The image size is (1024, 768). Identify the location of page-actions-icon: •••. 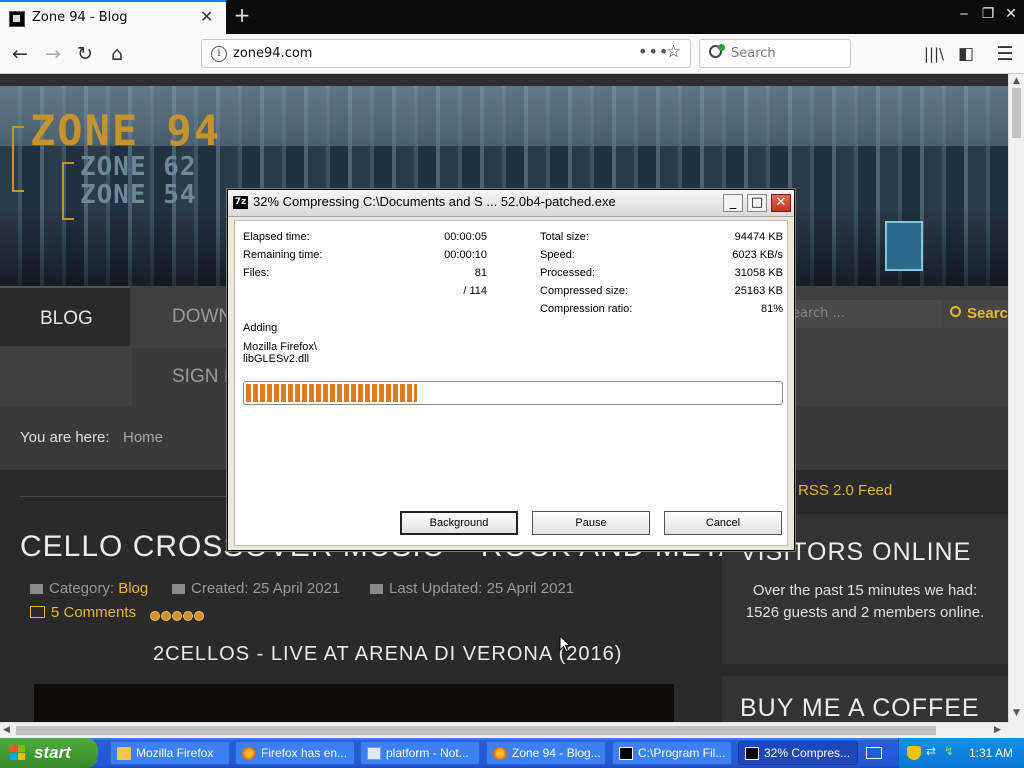
(653, 51).